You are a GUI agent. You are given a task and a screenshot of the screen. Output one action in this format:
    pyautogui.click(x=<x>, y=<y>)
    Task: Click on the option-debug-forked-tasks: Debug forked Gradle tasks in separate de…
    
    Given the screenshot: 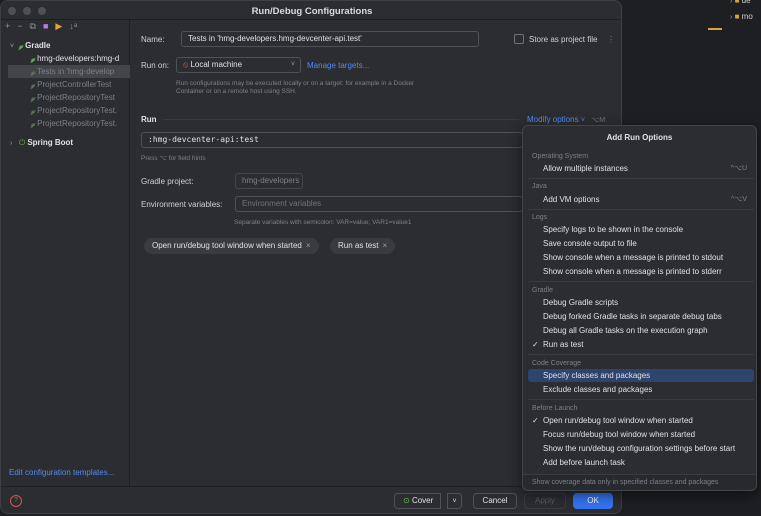 What is the action you would take?
    pyautogui.click(x=641, y=316)
    